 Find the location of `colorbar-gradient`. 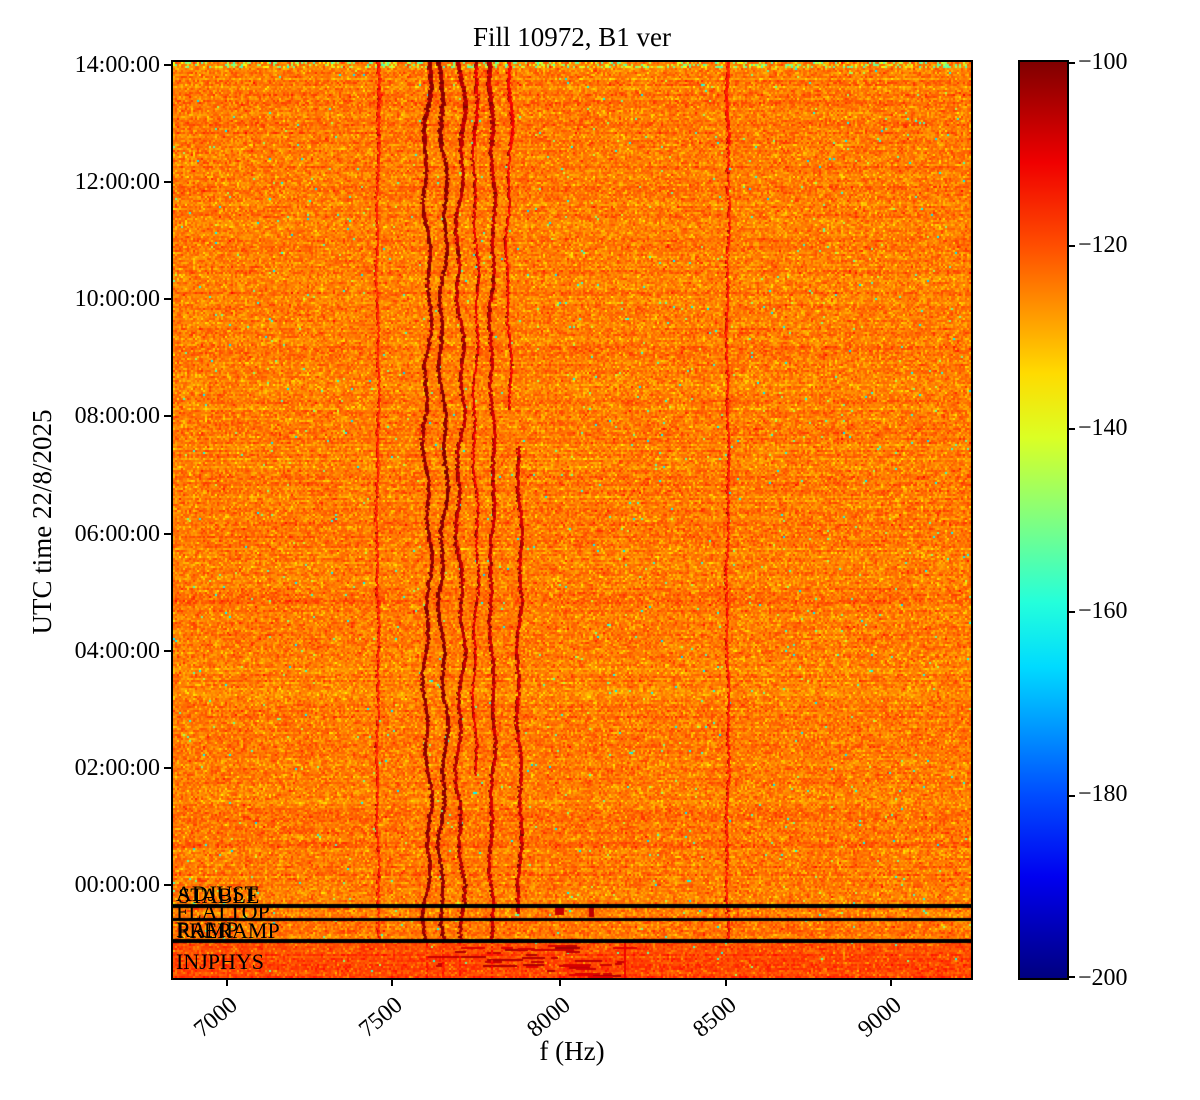

colorbar-gradient is located at coordinates (1043, 520).